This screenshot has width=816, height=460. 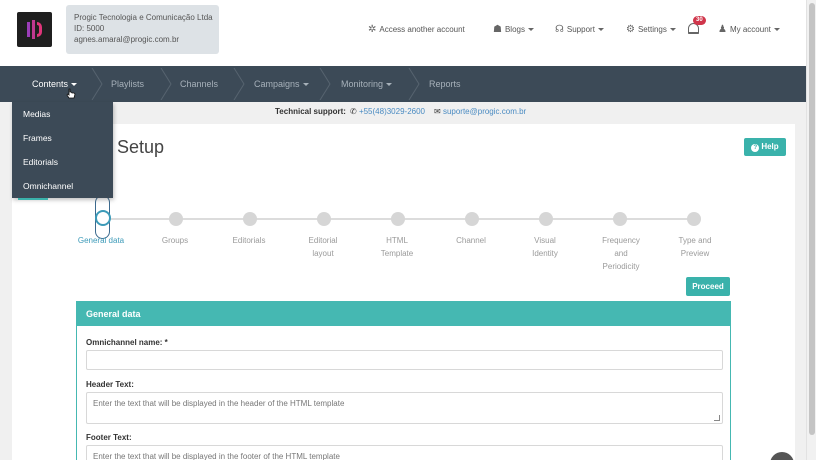 I want to click on headset-icon: ☊, so click(x=559, y=29).